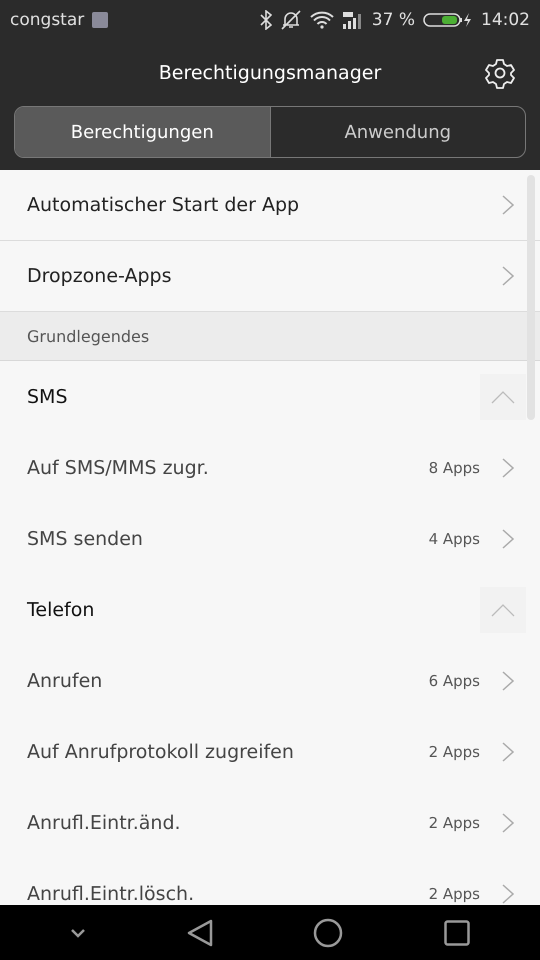 Image resolution: width=540 pixels, height=960 pixels. Describe the element at coordinates (48, 397) in the screenshot. I see `group-title: SMS` at that location.